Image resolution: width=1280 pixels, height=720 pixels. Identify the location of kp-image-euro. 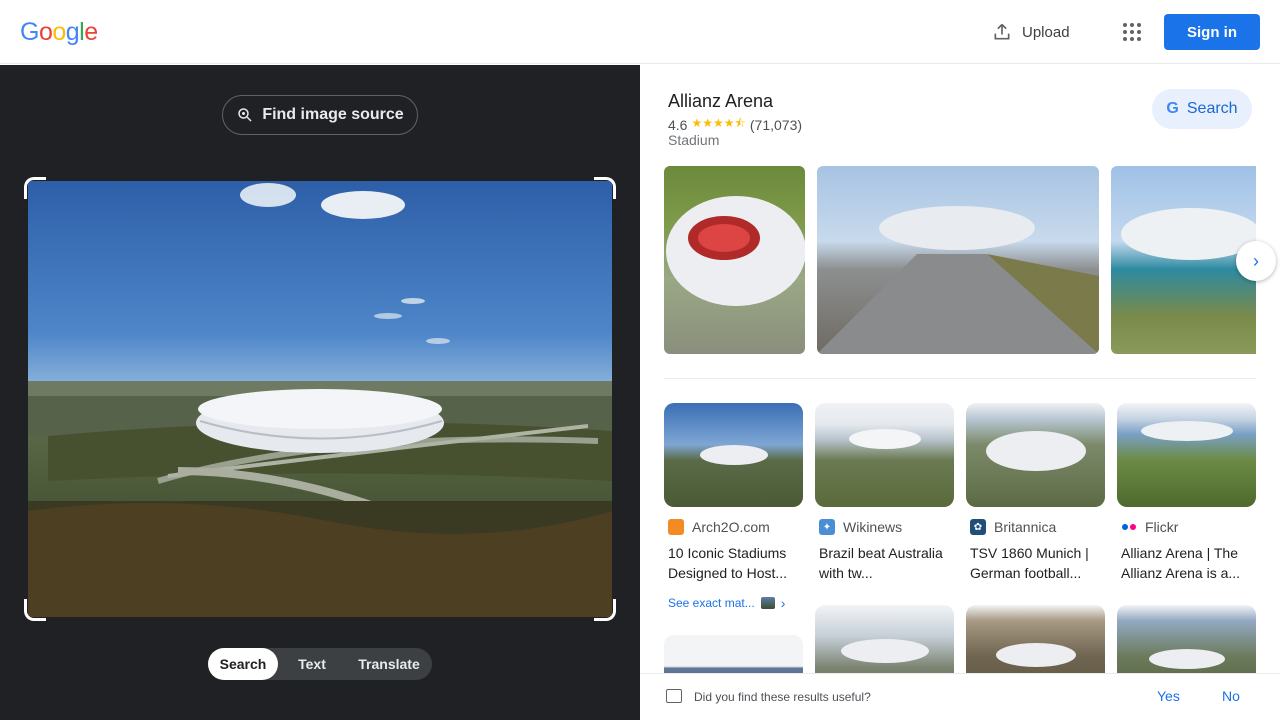
(1183, 260).